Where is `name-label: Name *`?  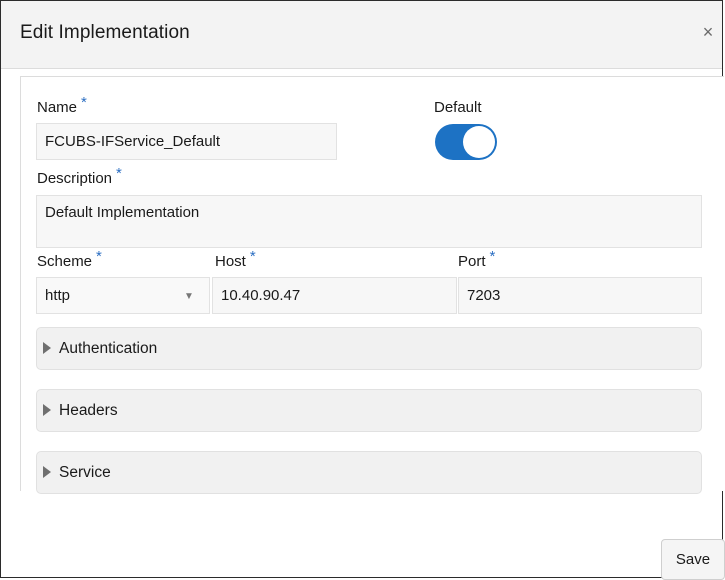
name-label: Name * is located at coordinates (62, 105).